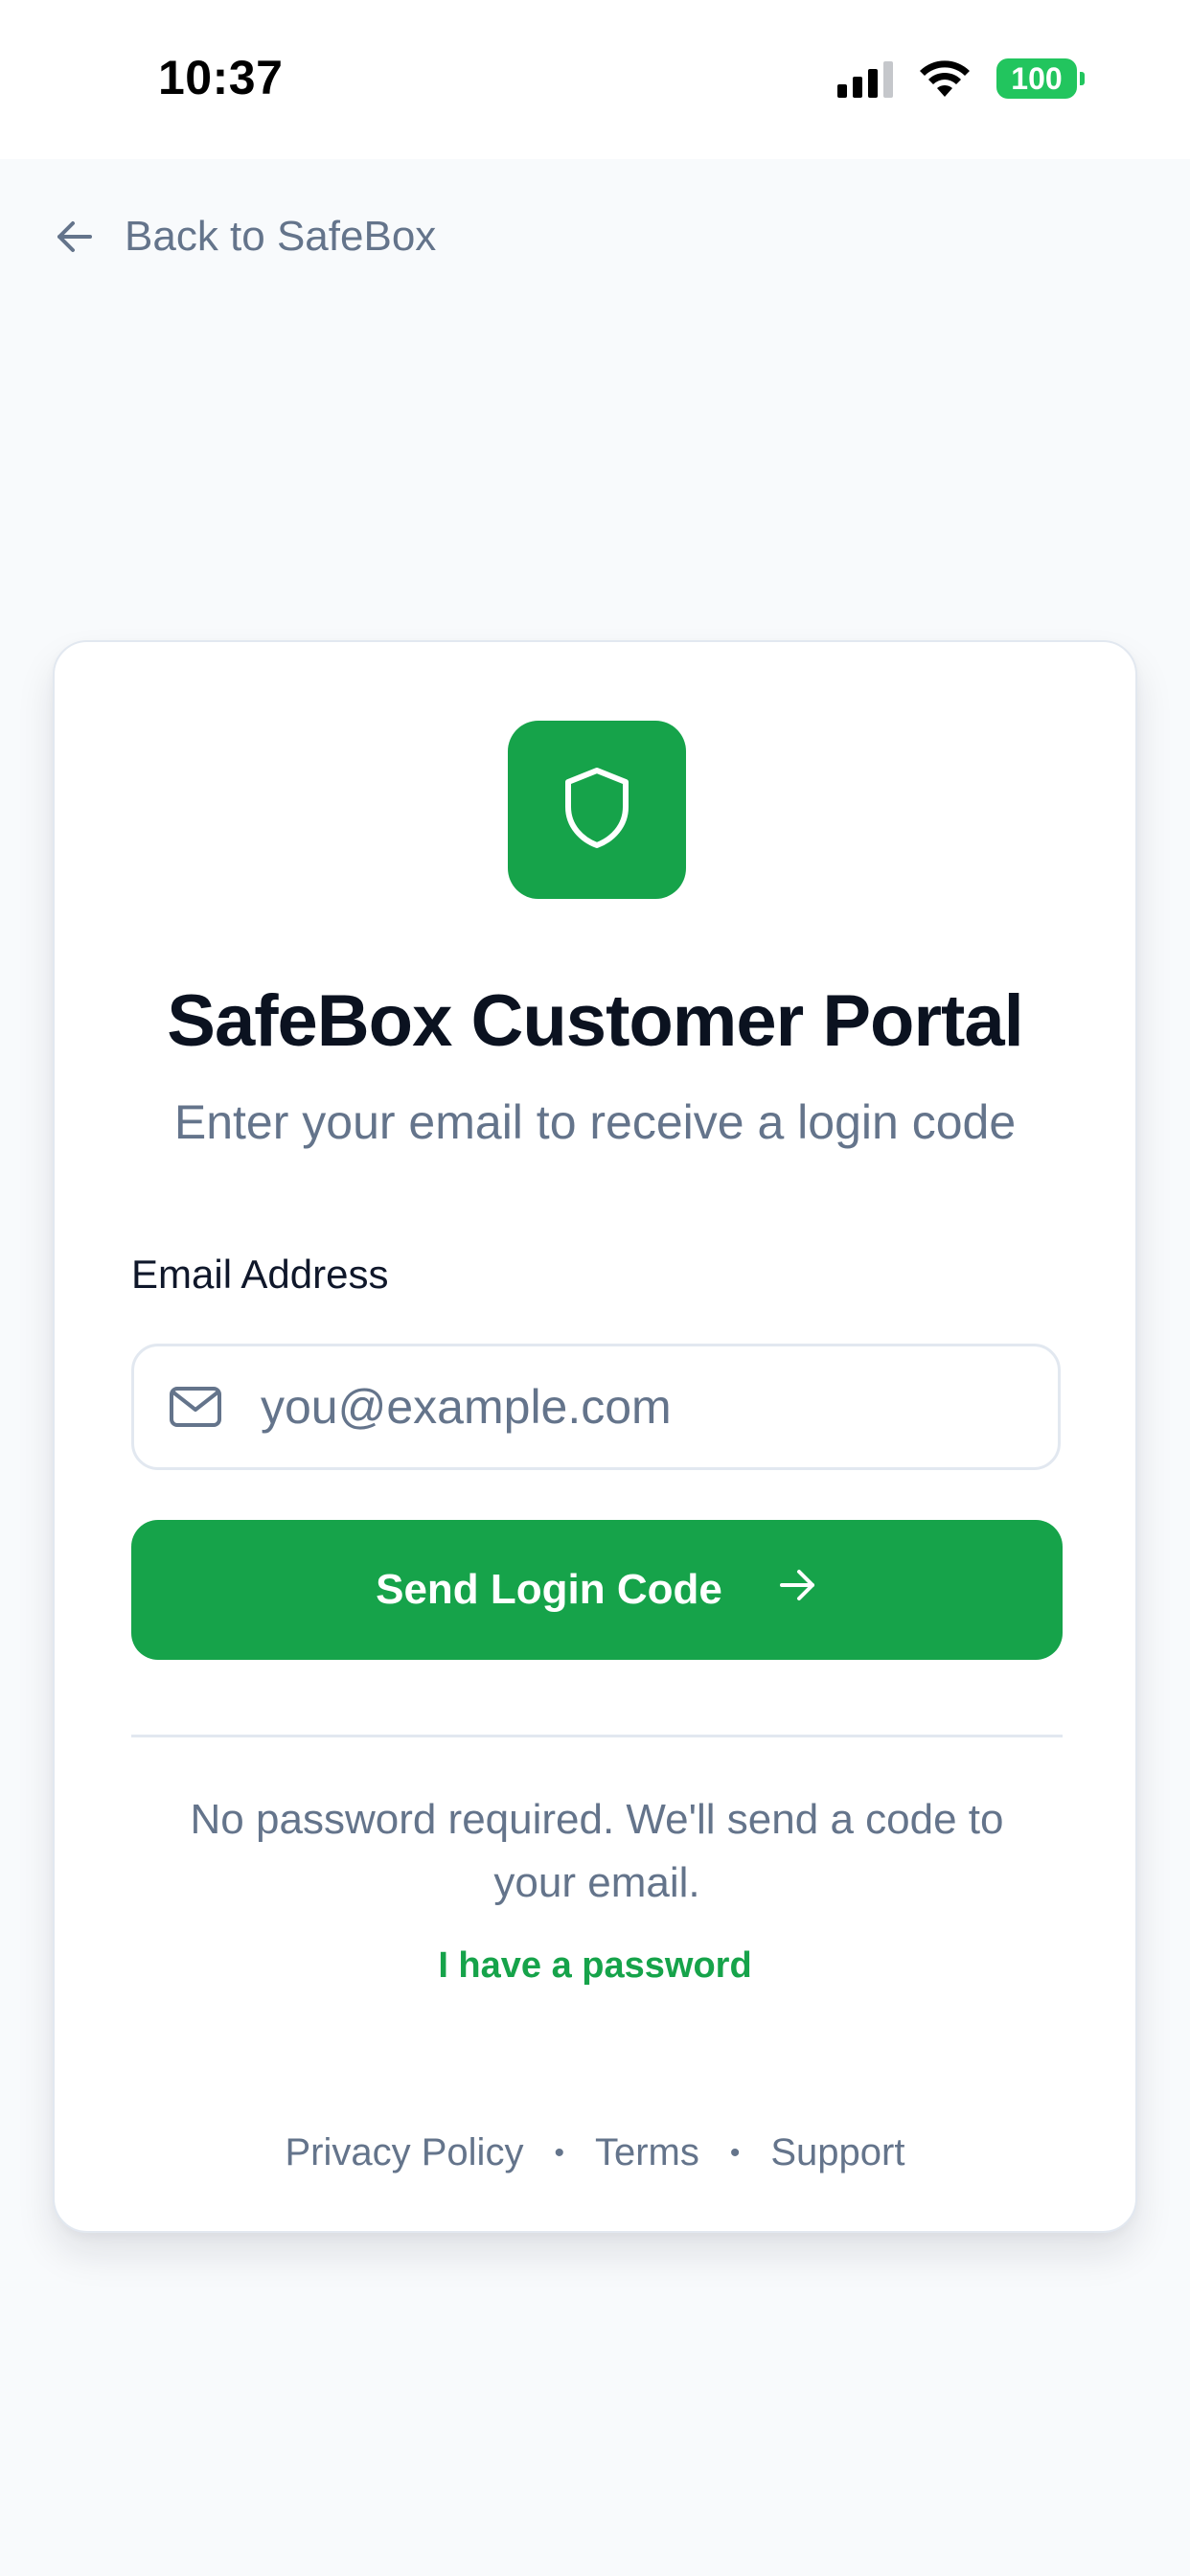 The image size is (1190, 2576). I want to click on i-have-a-password-link: I have a password, so click(595, 1966).